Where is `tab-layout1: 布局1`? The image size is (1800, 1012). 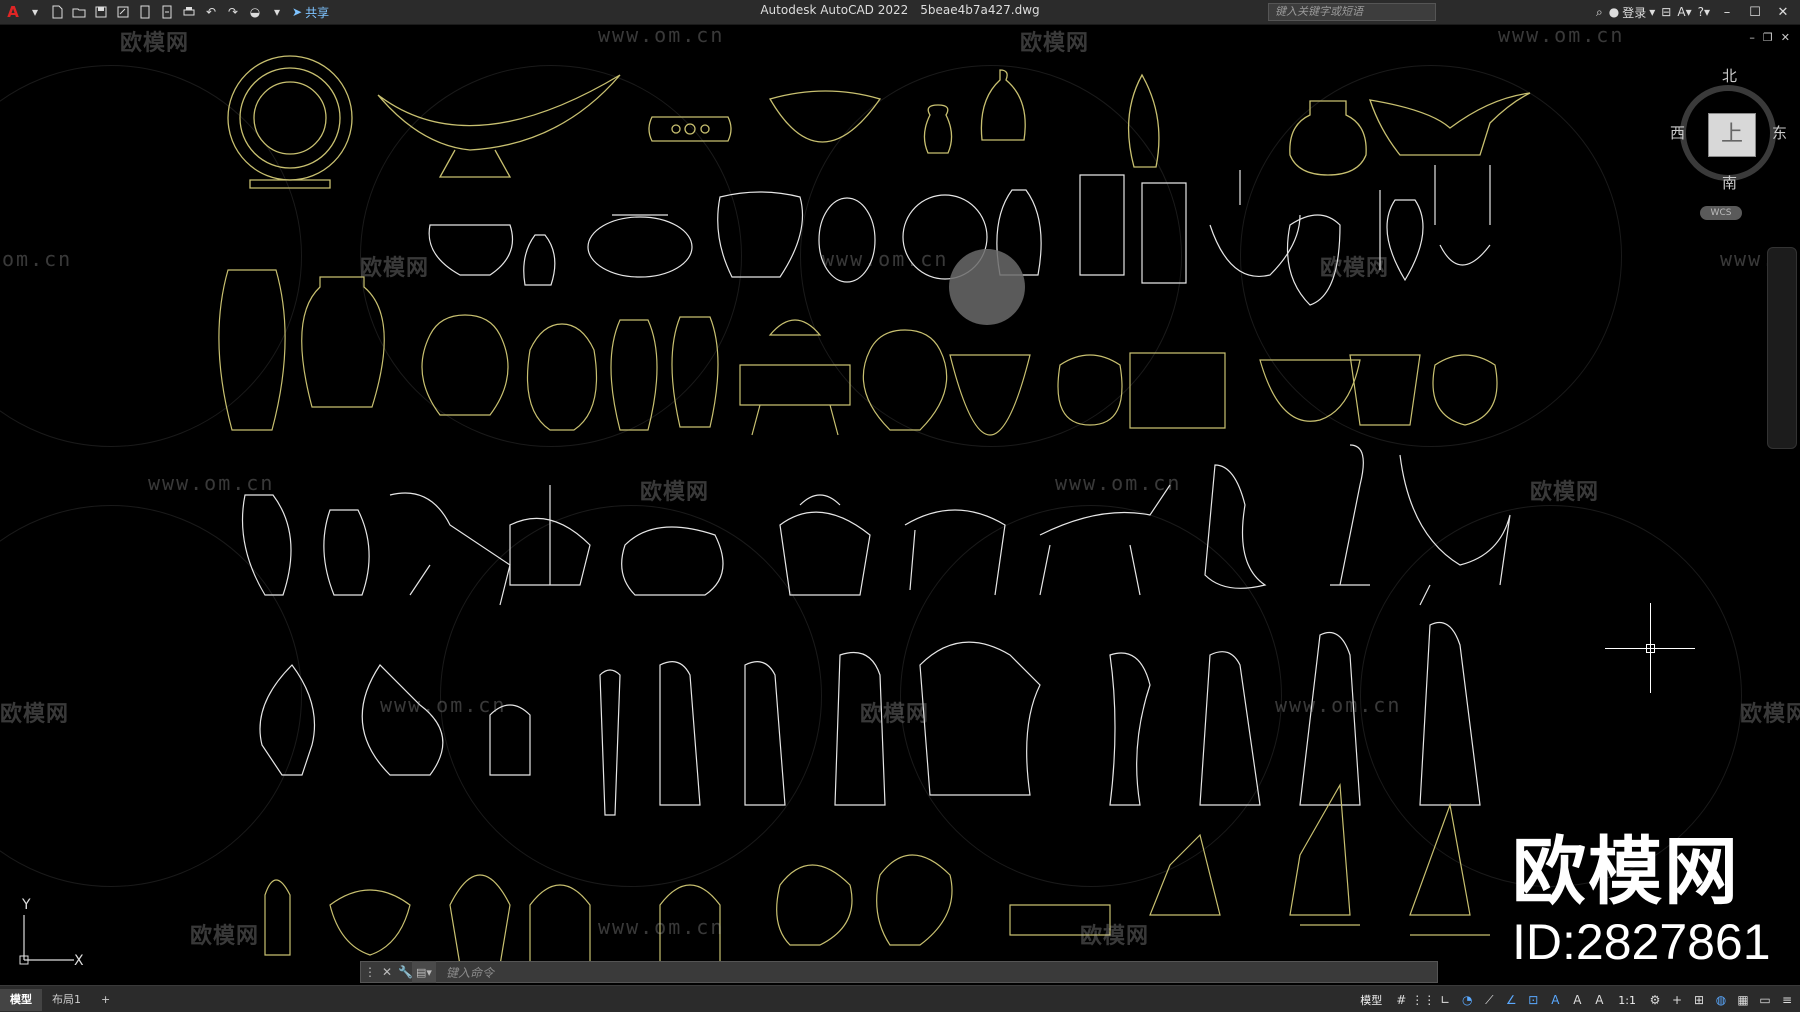 tab-layout1: 布局1 is located at coordinates (66, 1000).